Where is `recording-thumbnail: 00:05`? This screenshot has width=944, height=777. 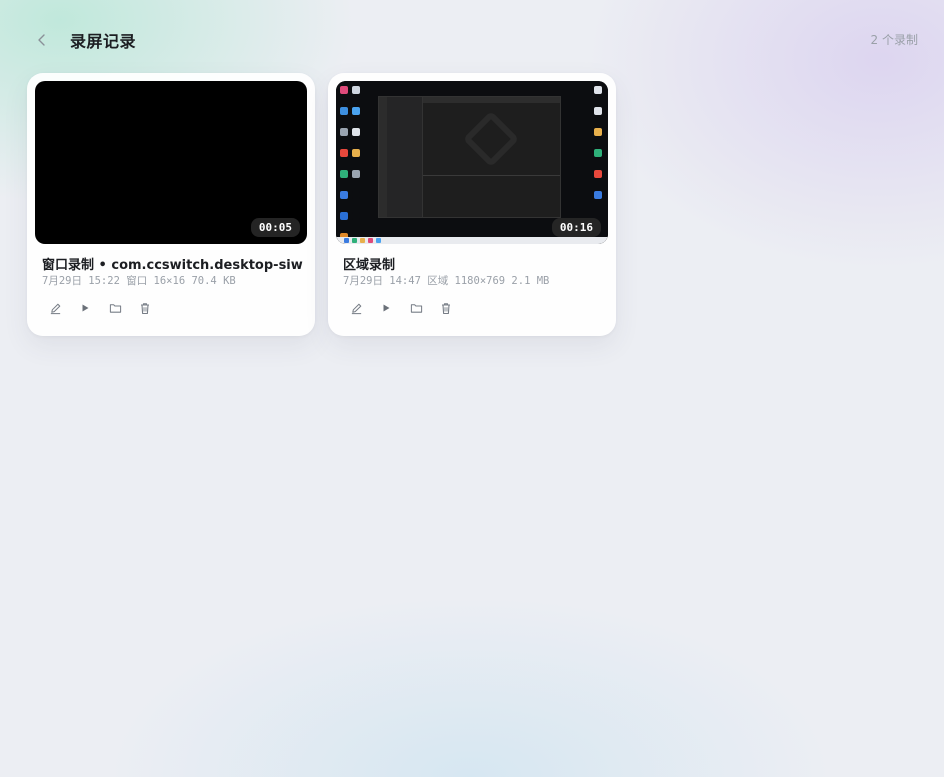
recording-thumbnail: 00:05 is located at coordinates (171, 162).